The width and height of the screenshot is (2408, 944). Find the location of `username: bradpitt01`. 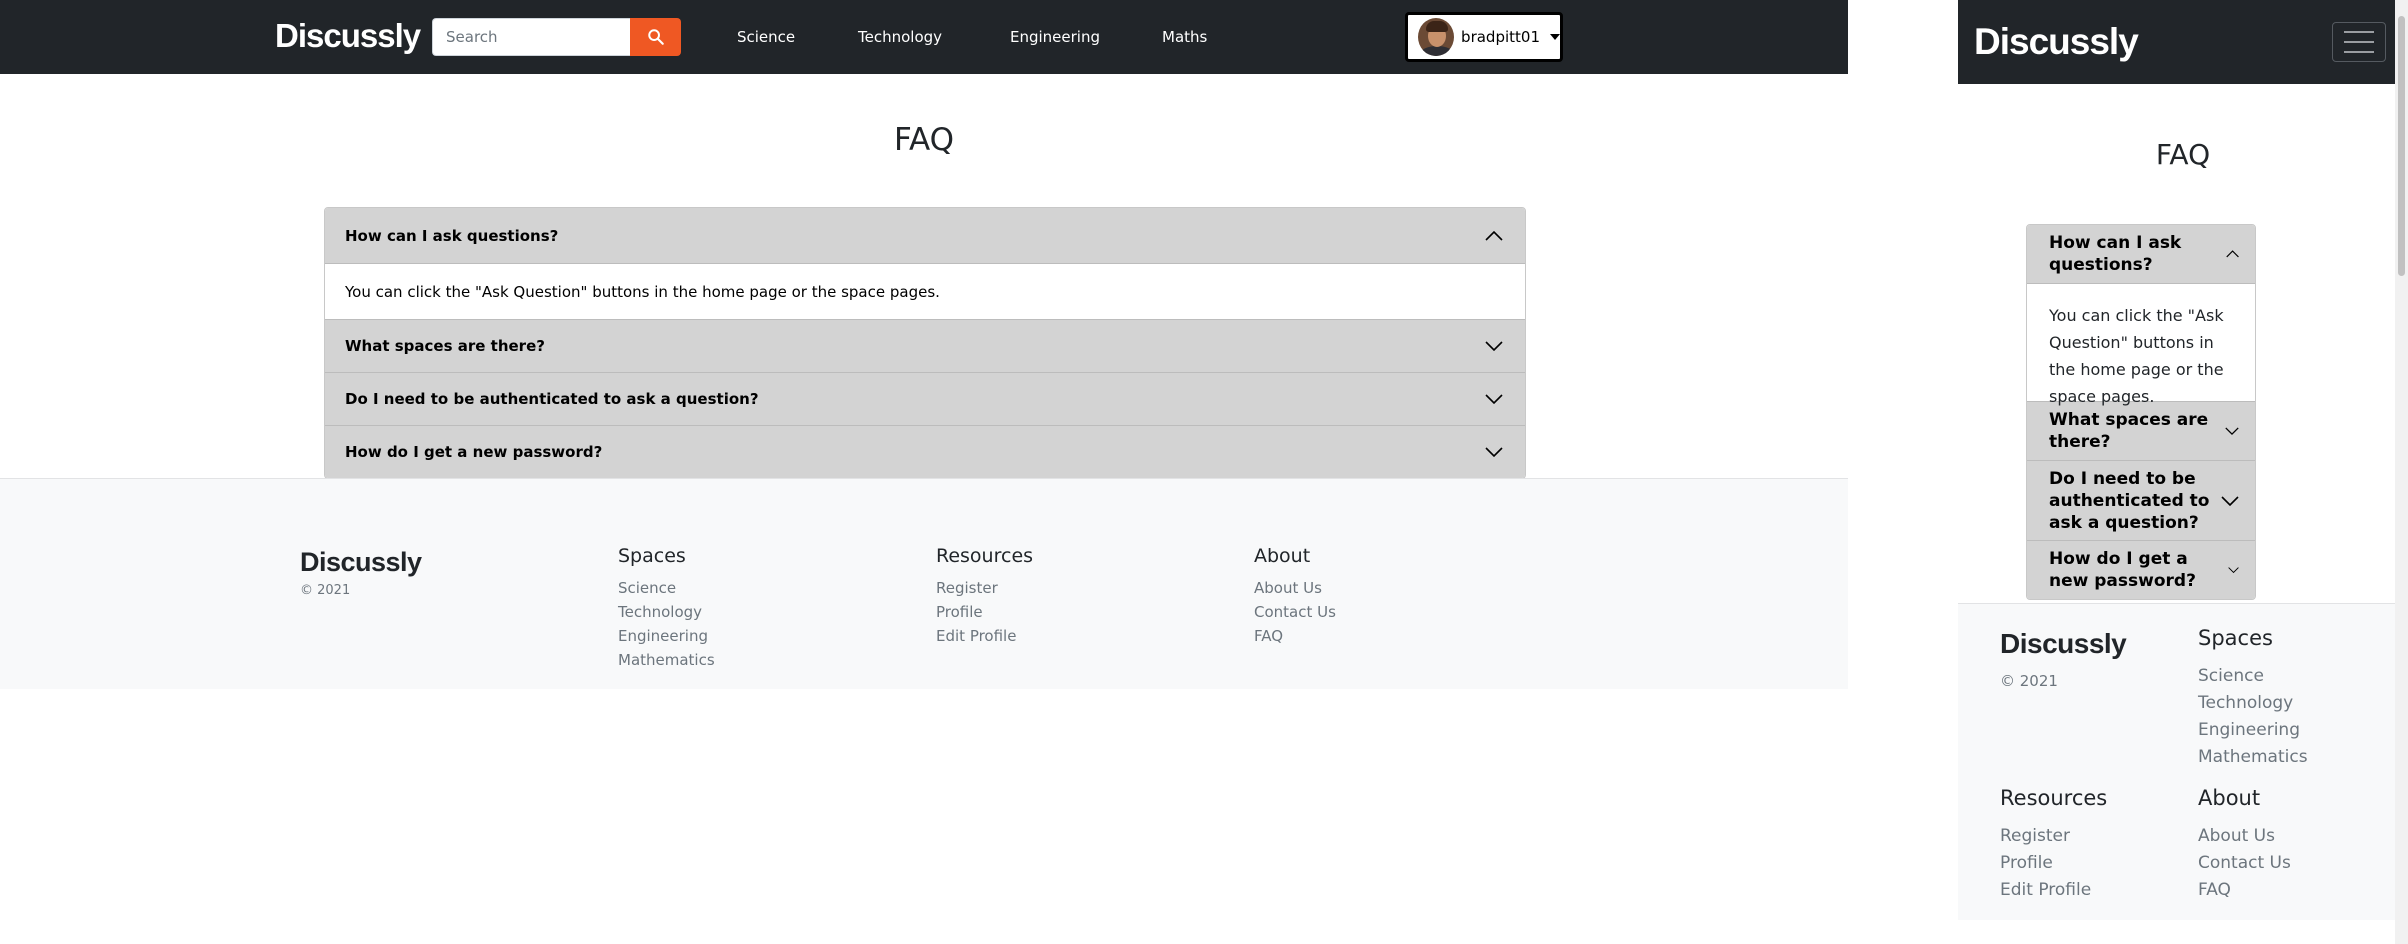

username: bradpitt01 is located at coordinates (1500, 37).